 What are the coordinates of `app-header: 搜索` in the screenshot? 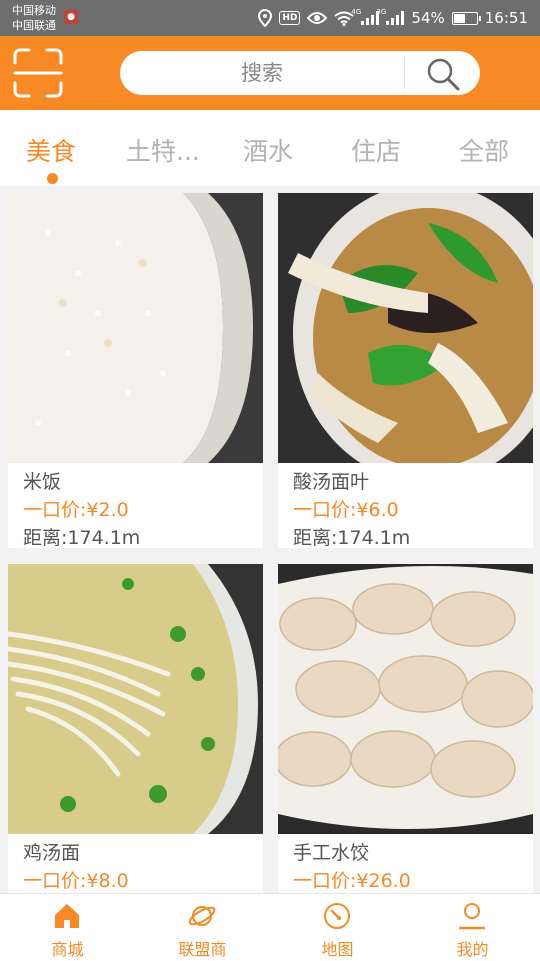 It's located at (270, 73).